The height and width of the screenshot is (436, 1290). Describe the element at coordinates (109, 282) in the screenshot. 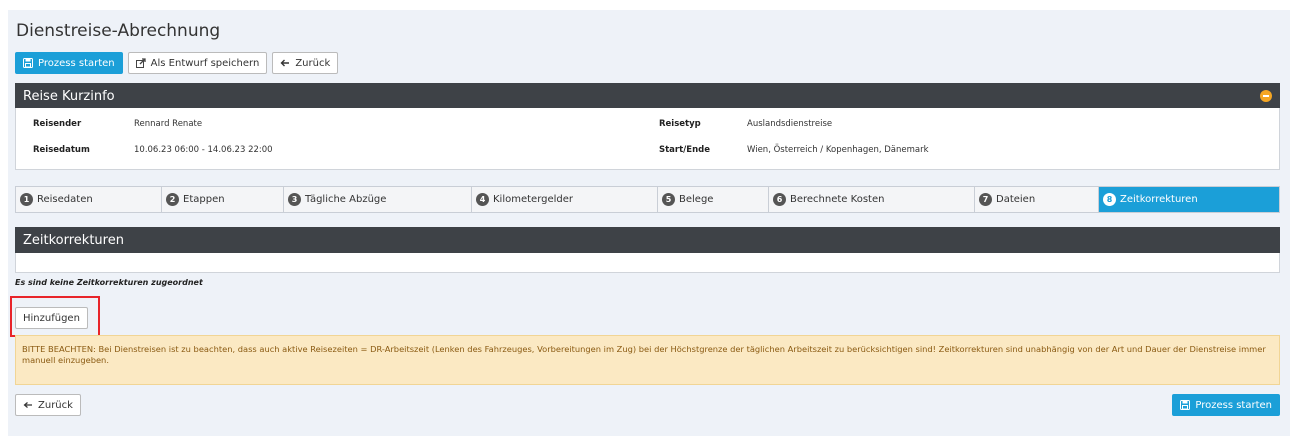

I see `empty-message: Es sind keine Zeitkorrekturen zugeordnet` at that location.